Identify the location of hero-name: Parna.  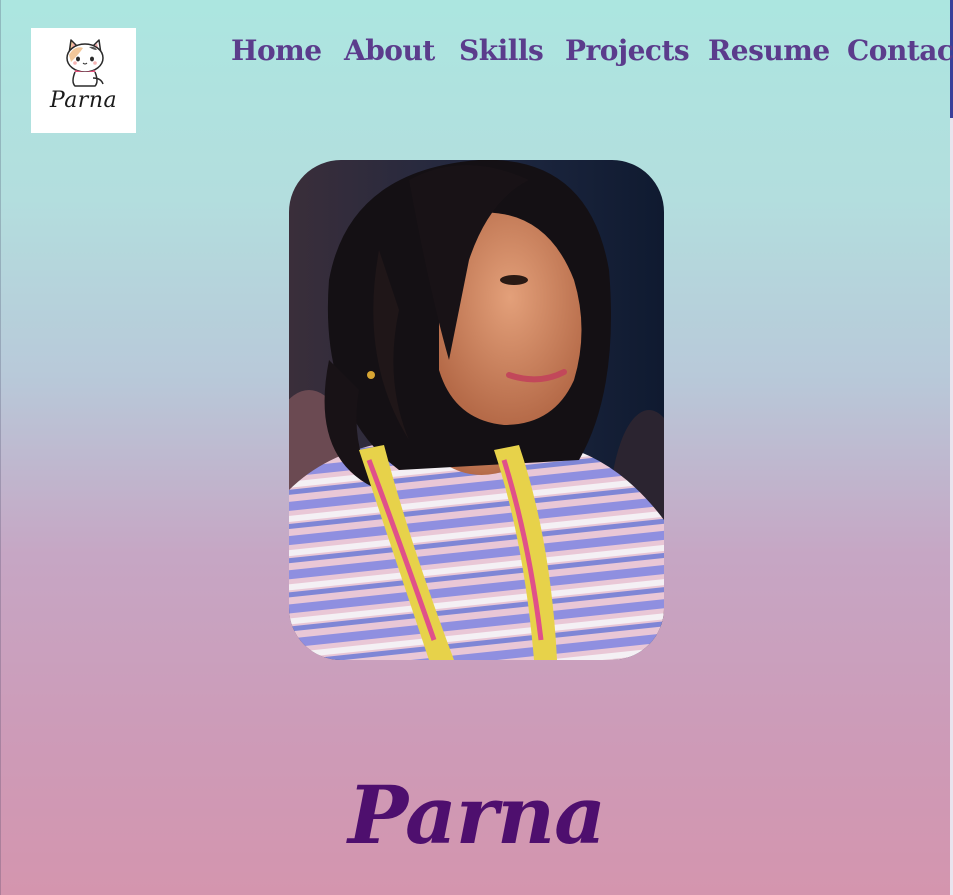
(477, 815).